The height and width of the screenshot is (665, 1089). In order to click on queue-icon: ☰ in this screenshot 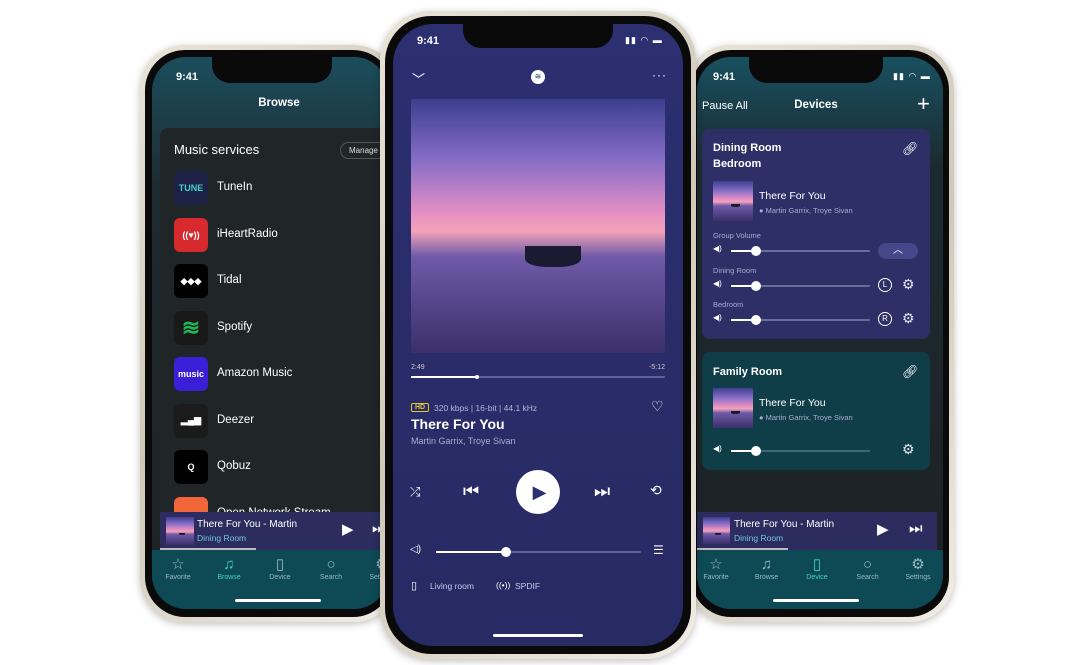, I will do `click(658, 550)`.